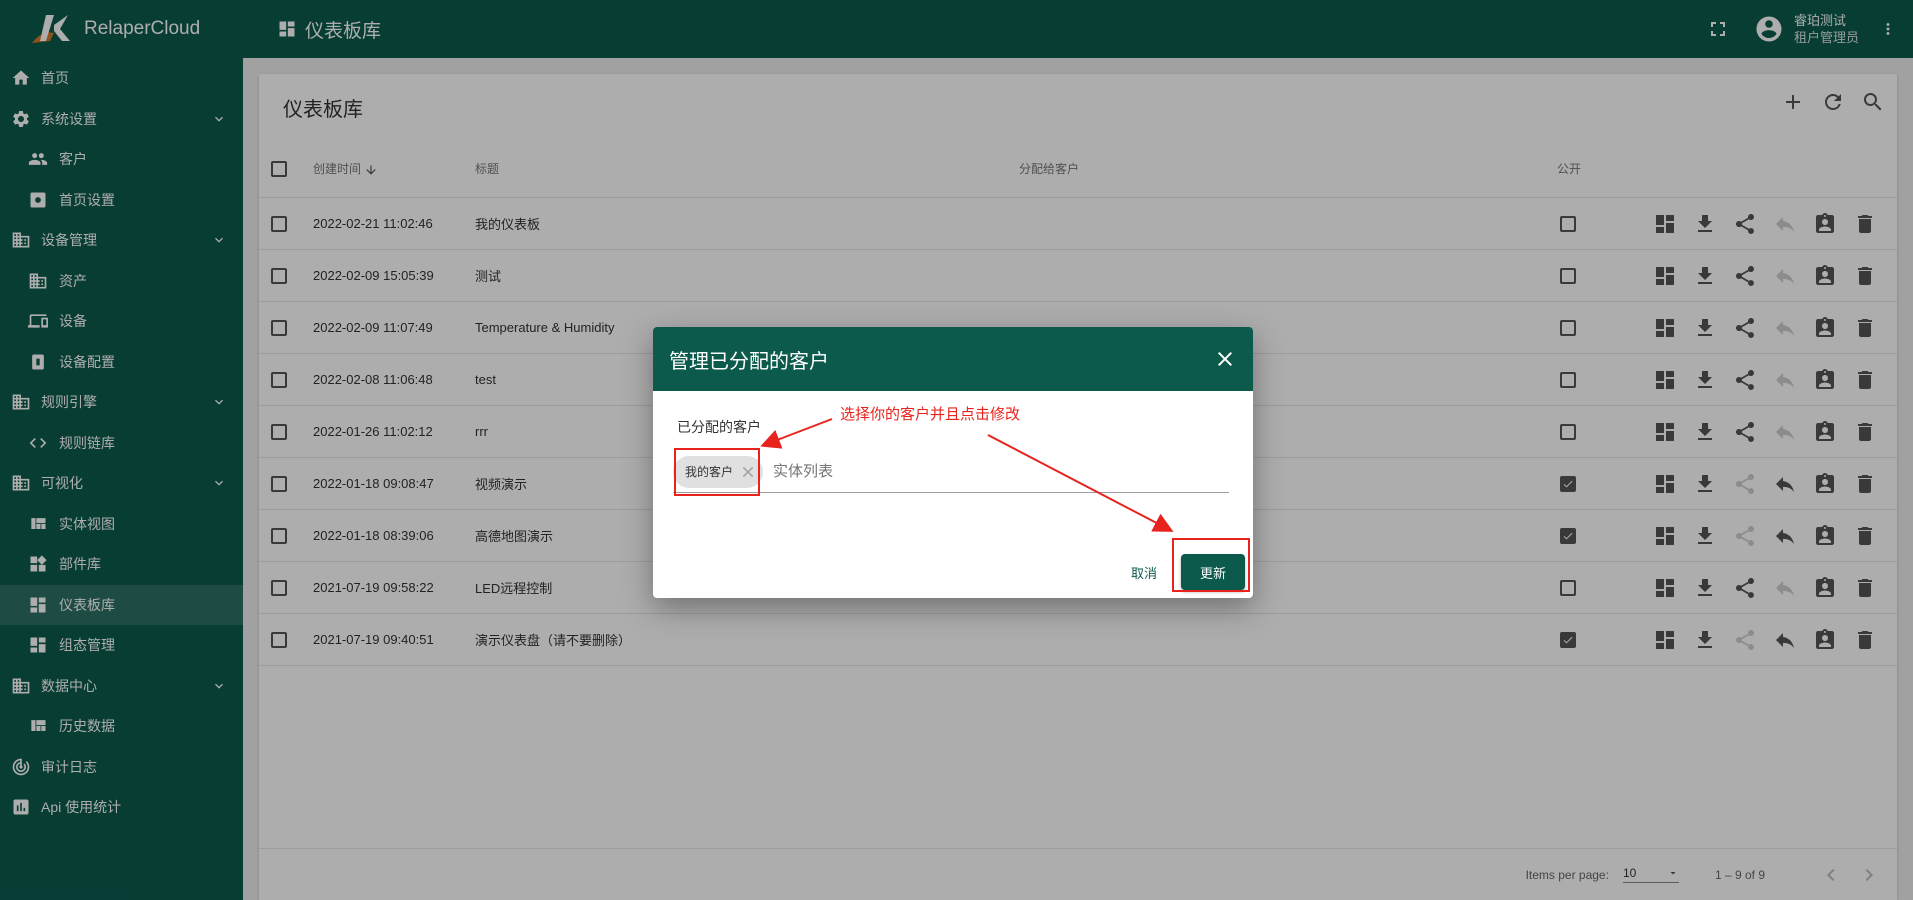  Describe the element at coordinates (717, 472) in the screenshot. I see `annotation-box-chip` at that location.